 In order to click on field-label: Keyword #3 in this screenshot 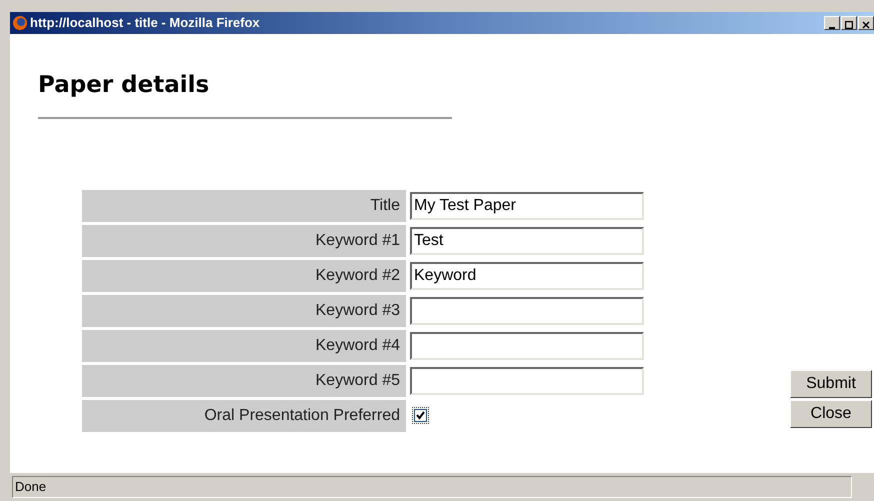, I will do `click(244, 310)`.